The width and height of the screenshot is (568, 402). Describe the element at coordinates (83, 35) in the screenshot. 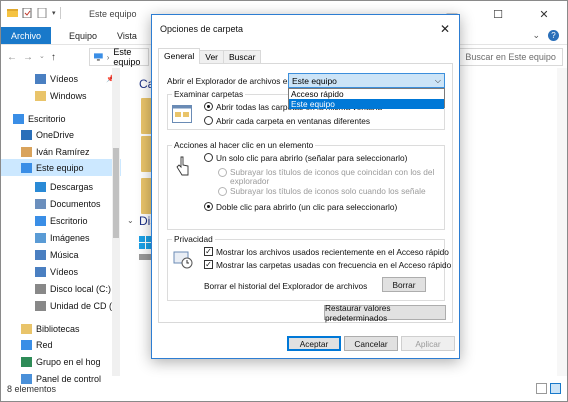

I see `ribbon-tab-equipo: Equipo` at that location.